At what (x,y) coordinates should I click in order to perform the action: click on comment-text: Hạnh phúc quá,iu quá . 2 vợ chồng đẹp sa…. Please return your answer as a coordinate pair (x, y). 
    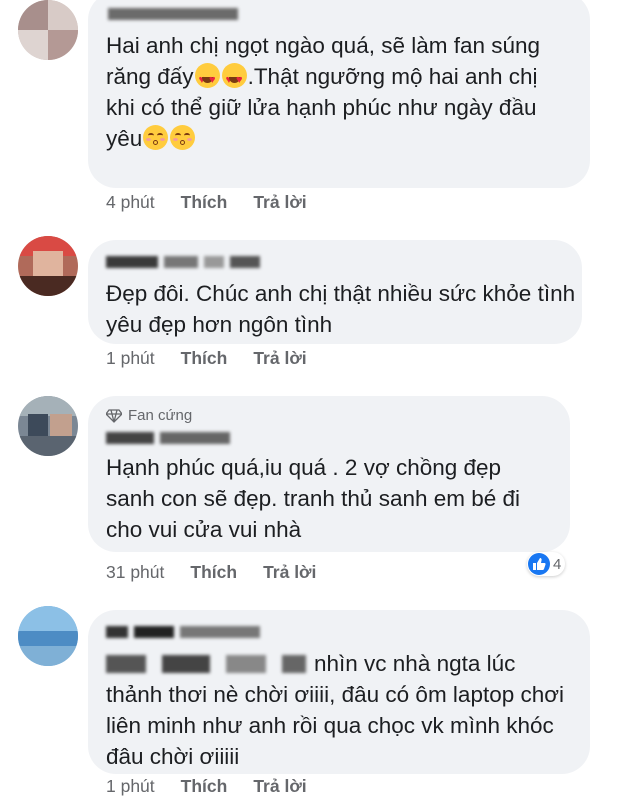
    Looking at the image, I should click on (313, 498).